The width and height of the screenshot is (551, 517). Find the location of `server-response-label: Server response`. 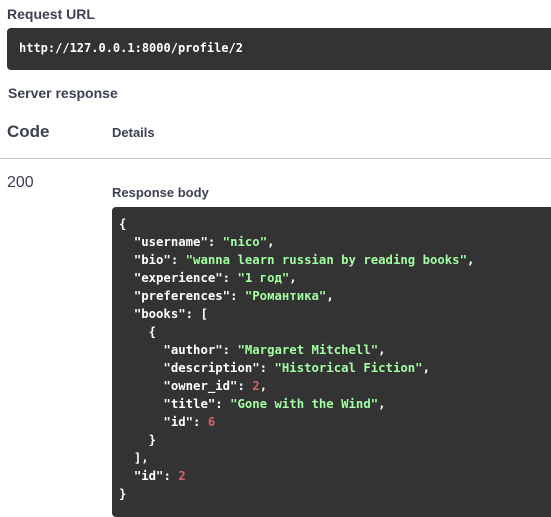

server-response-label: Server response is located at coordinates (63, 93).